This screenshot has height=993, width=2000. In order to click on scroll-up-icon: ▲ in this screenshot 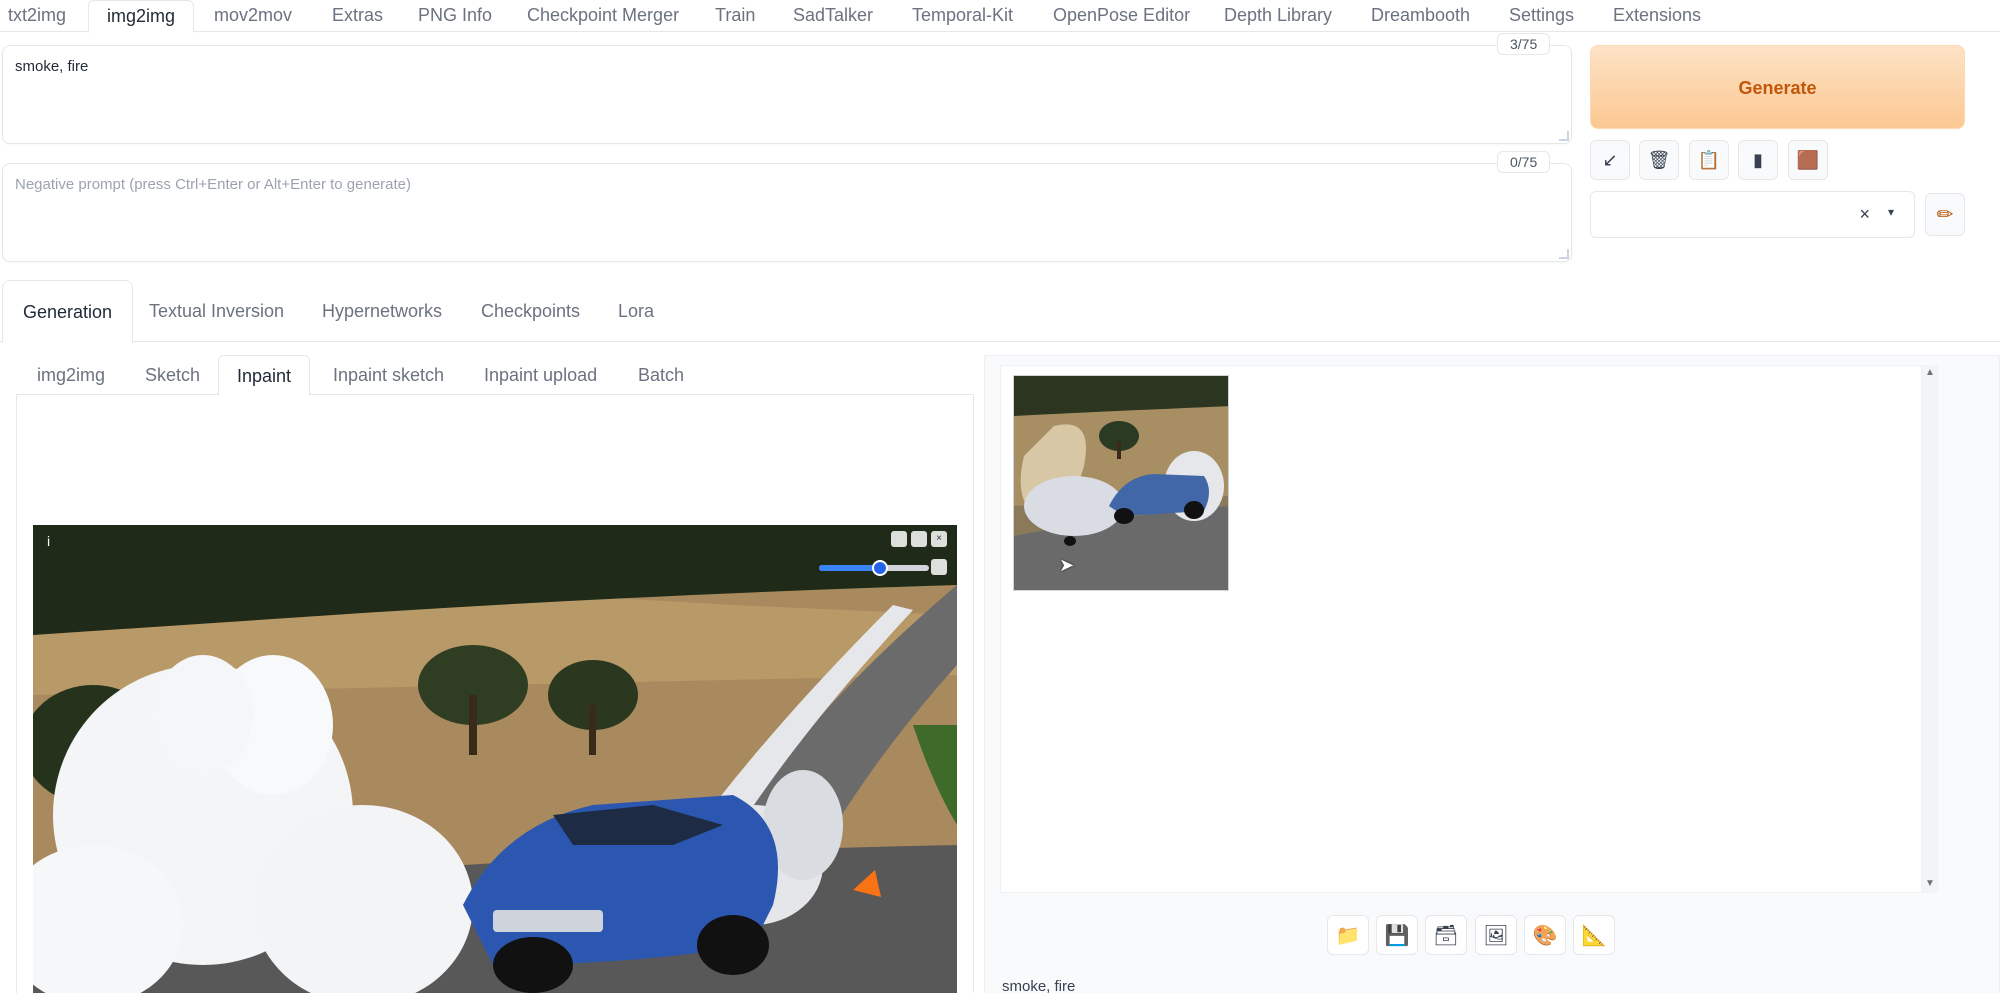, I will do `click(1930, 372)`.